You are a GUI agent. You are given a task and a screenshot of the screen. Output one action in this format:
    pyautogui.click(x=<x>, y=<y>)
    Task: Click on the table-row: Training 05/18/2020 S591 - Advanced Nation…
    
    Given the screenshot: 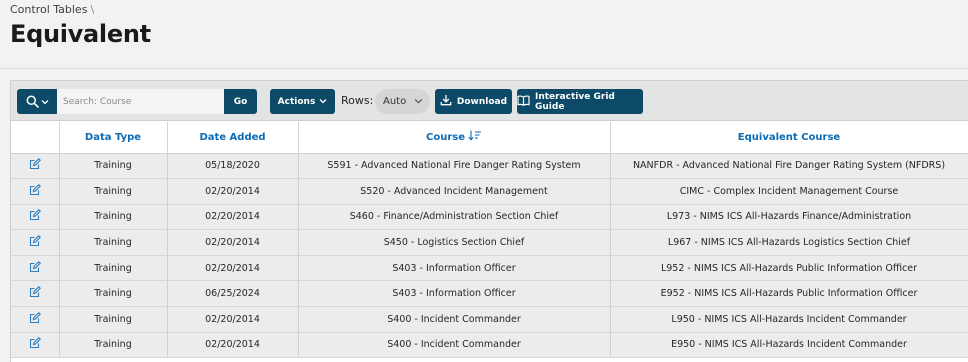 What is the action you would take?
    pyautogui.click(x=489, y=166)
    